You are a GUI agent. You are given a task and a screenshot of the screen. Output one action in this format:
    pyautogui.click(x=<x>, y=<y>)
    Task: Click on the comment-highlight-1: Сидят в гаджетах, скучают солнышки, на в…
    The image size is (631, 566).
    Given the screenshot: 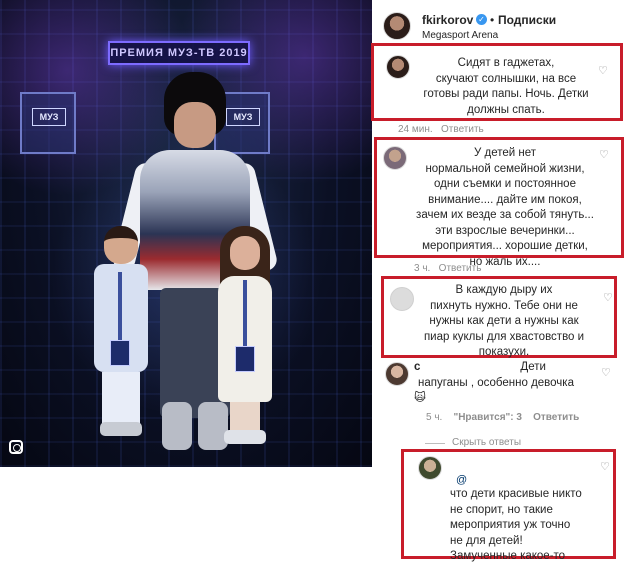 What is the action you would take?
    pyautogui.click(x=497, y=82)
    